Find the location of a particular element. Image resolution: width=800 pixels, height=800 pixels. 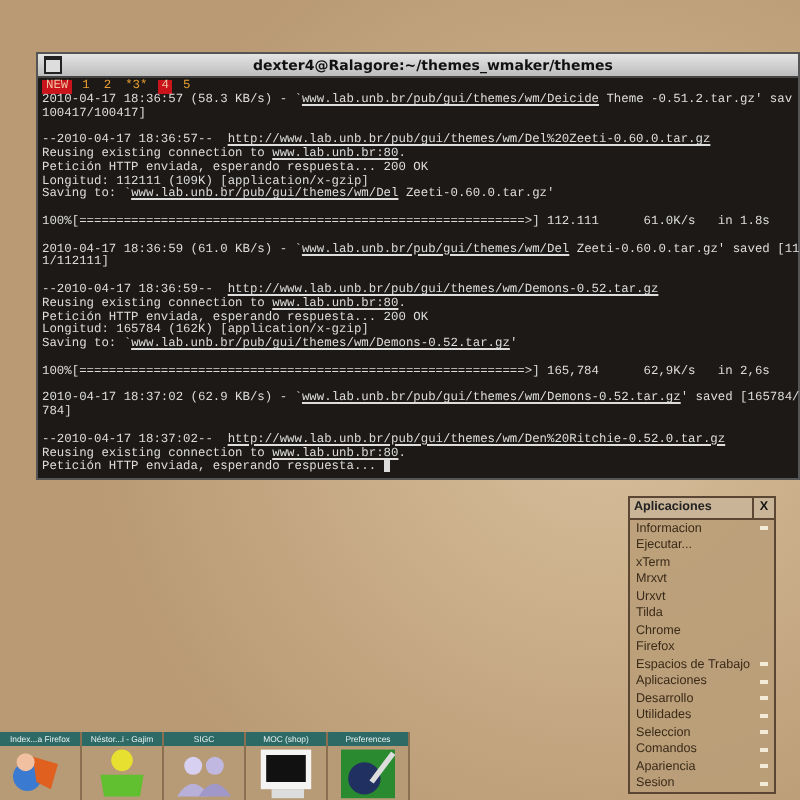

window-menu-icon is located at coordinates (53, 65).